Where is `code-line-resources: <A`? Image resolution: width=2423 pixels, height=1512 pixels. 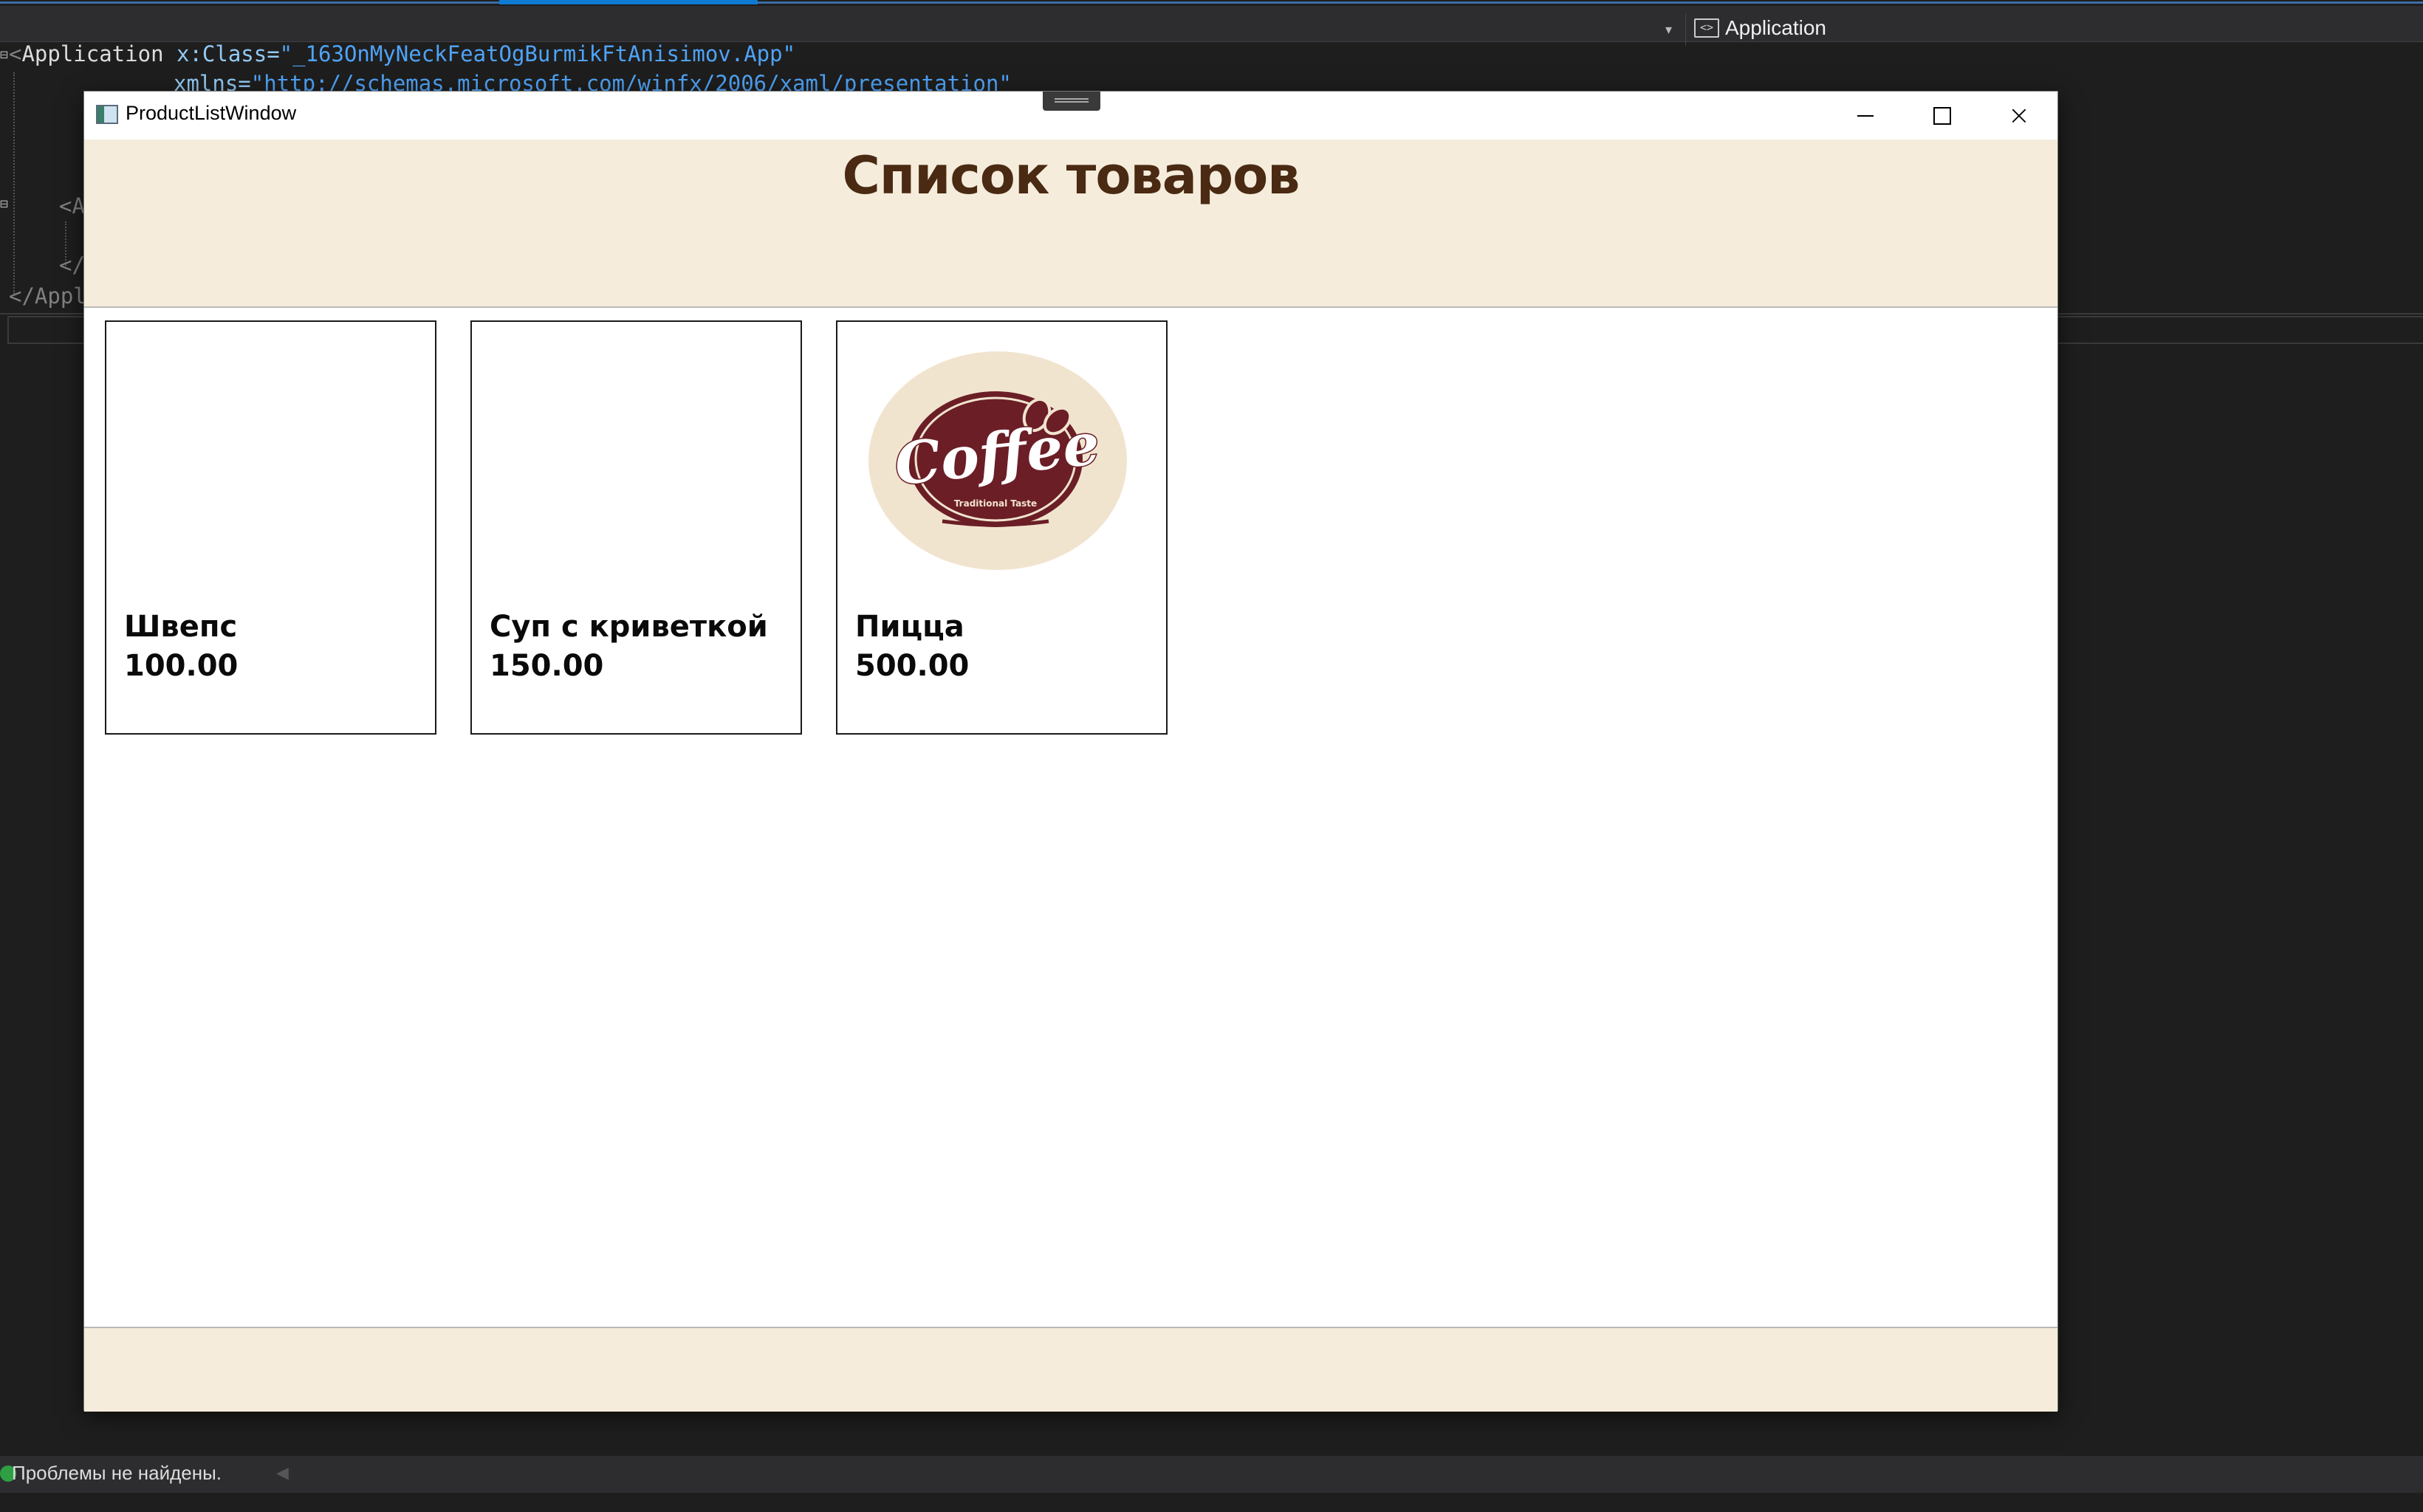 code-line-resources: <A is located at coordinates (72, 206).